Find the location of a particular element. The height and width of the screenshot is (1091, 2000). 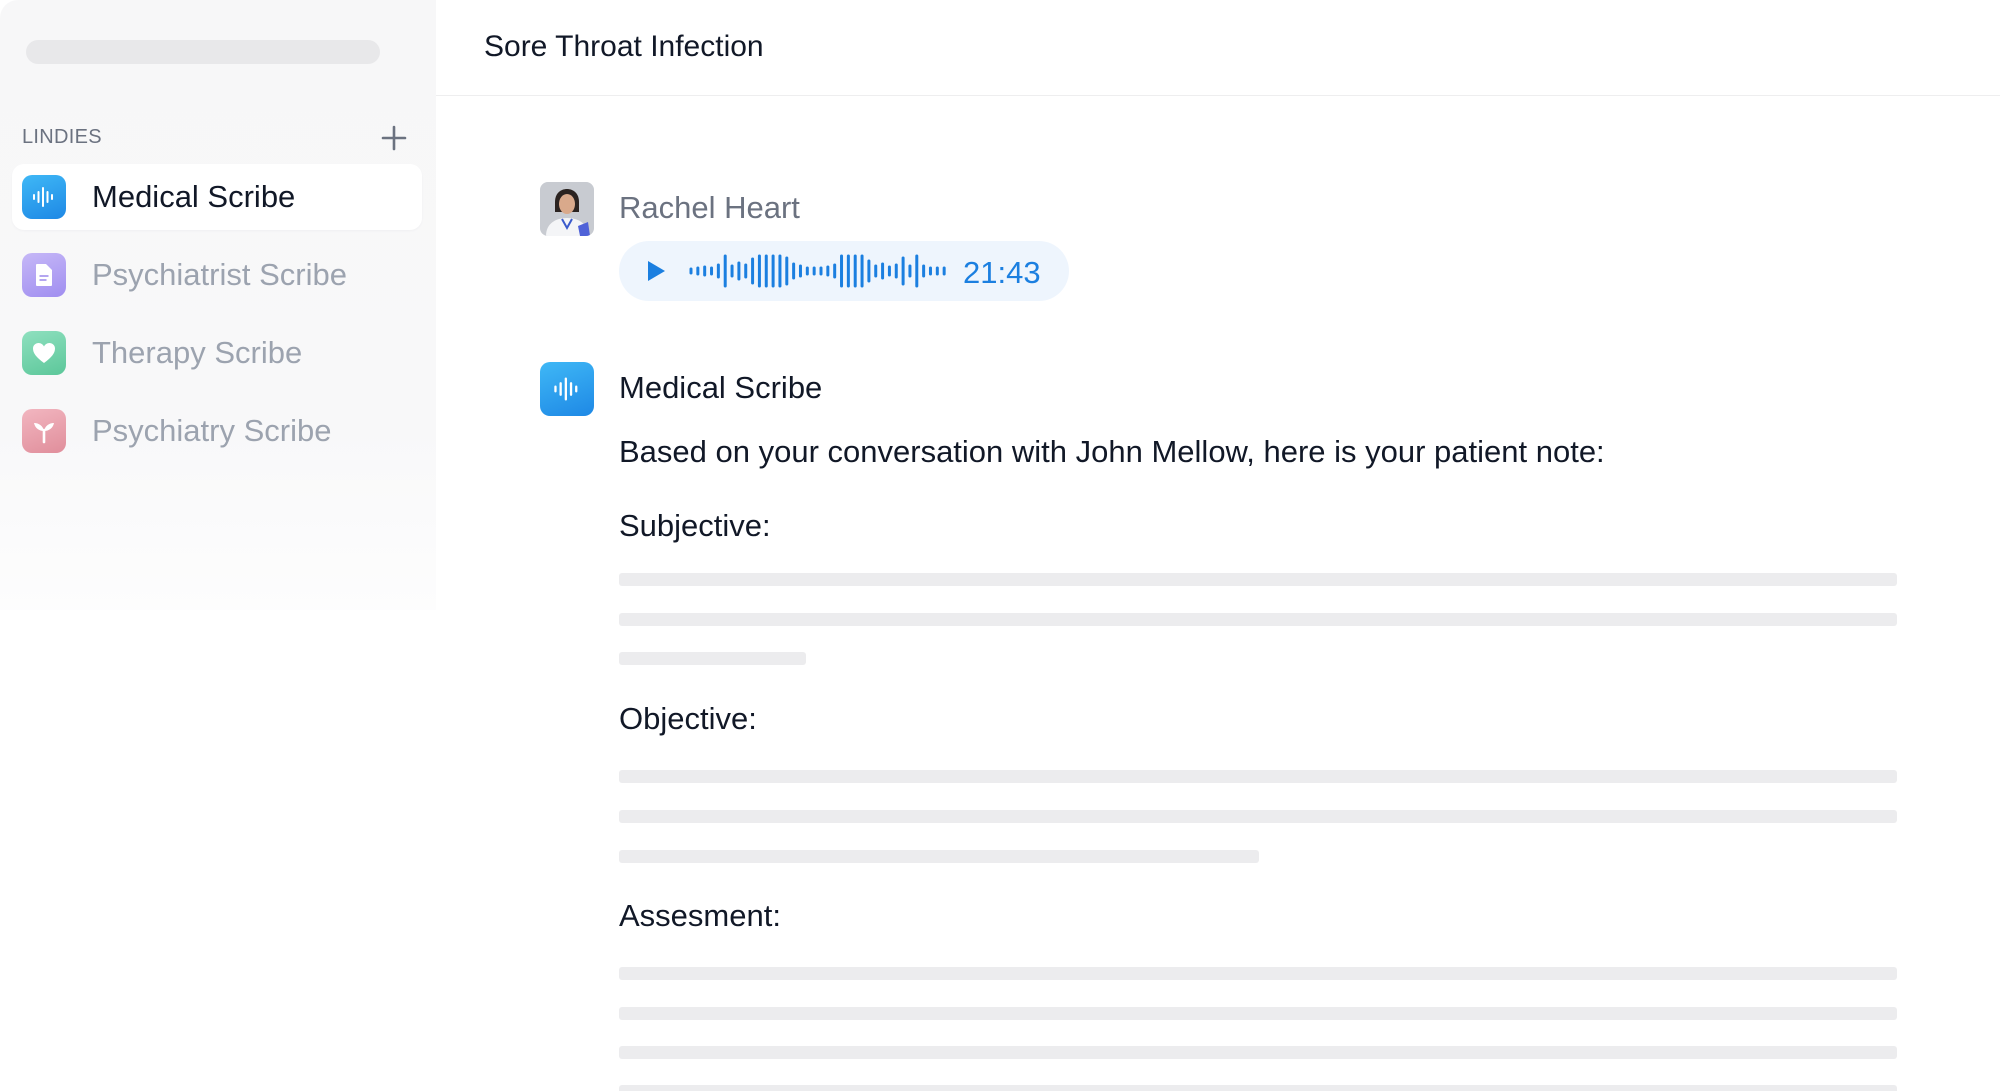

sidebar-item-psychiatrist-scribe: Psychiatrist Scribe is located at coordinates (217, 275).